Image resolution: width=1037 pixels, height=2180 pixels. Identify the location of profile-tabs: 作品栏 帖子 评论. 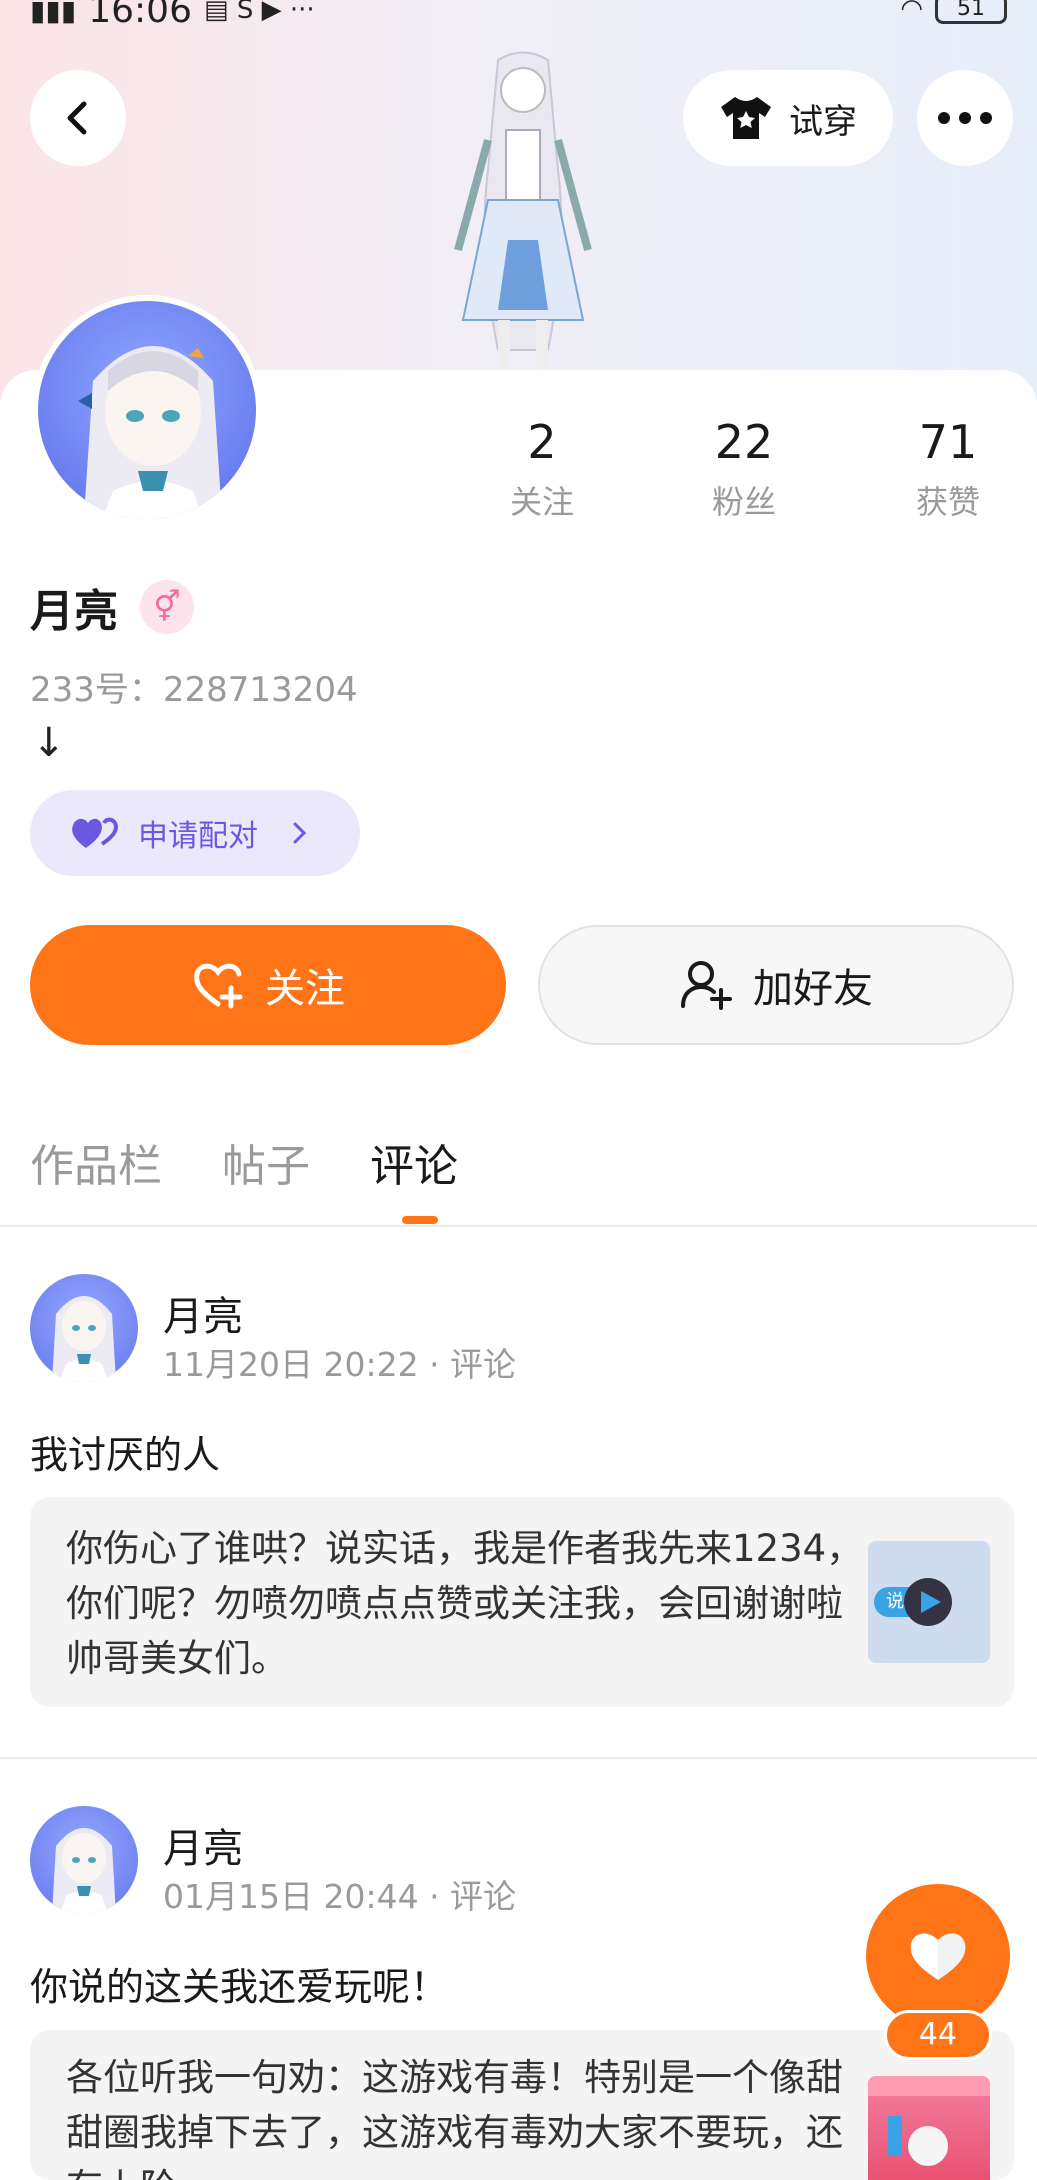
(244, 1162).